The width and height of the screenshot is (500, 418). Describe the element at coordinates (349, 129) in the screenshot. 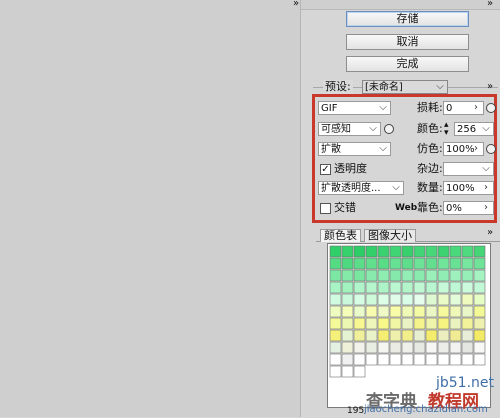

I see `reduction-select: 可感知 ⌵` at that location.